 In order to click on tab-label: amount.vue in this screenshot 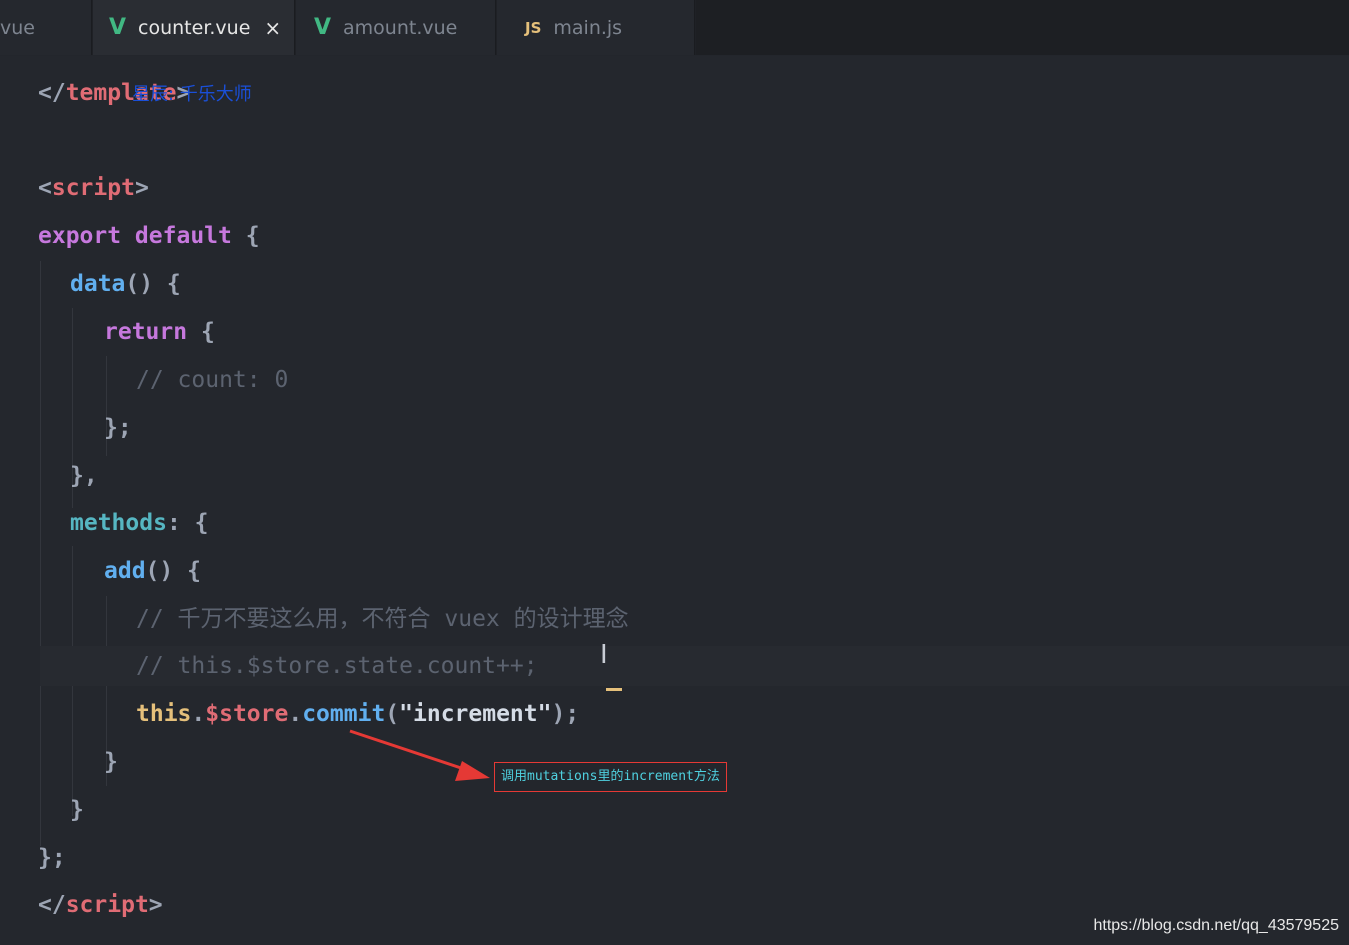, I will do `click(400, 27)`.